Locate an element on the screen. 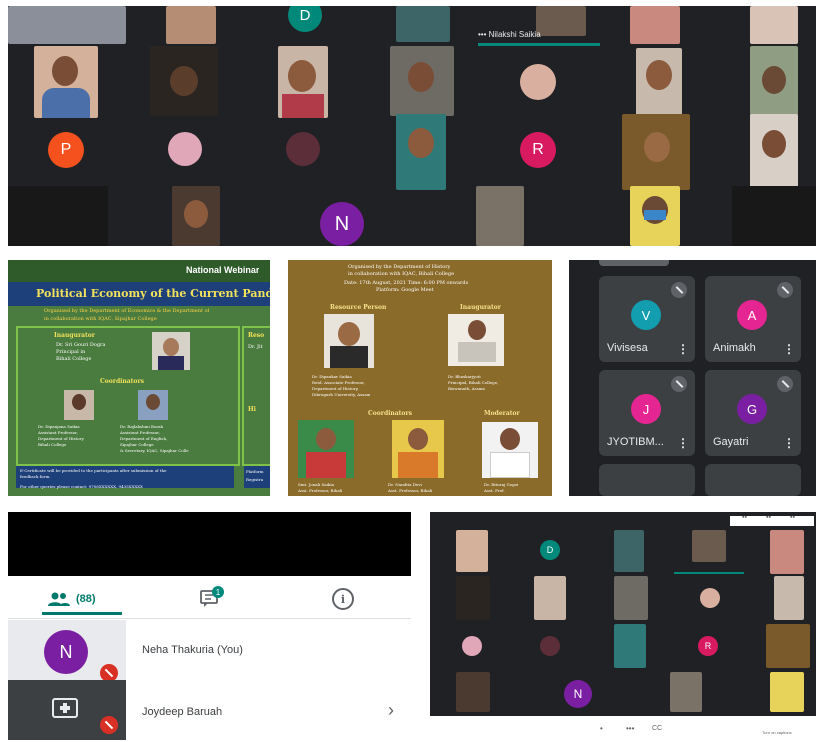  participant-row: N Neha Thakuria (You) is located at coordinates (209, 651).